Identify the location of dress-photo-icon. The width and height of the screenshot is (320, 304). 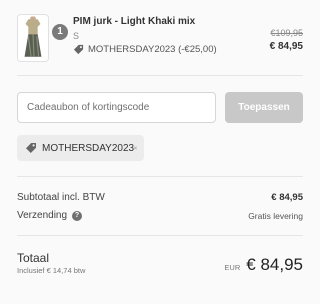
(33, 38).